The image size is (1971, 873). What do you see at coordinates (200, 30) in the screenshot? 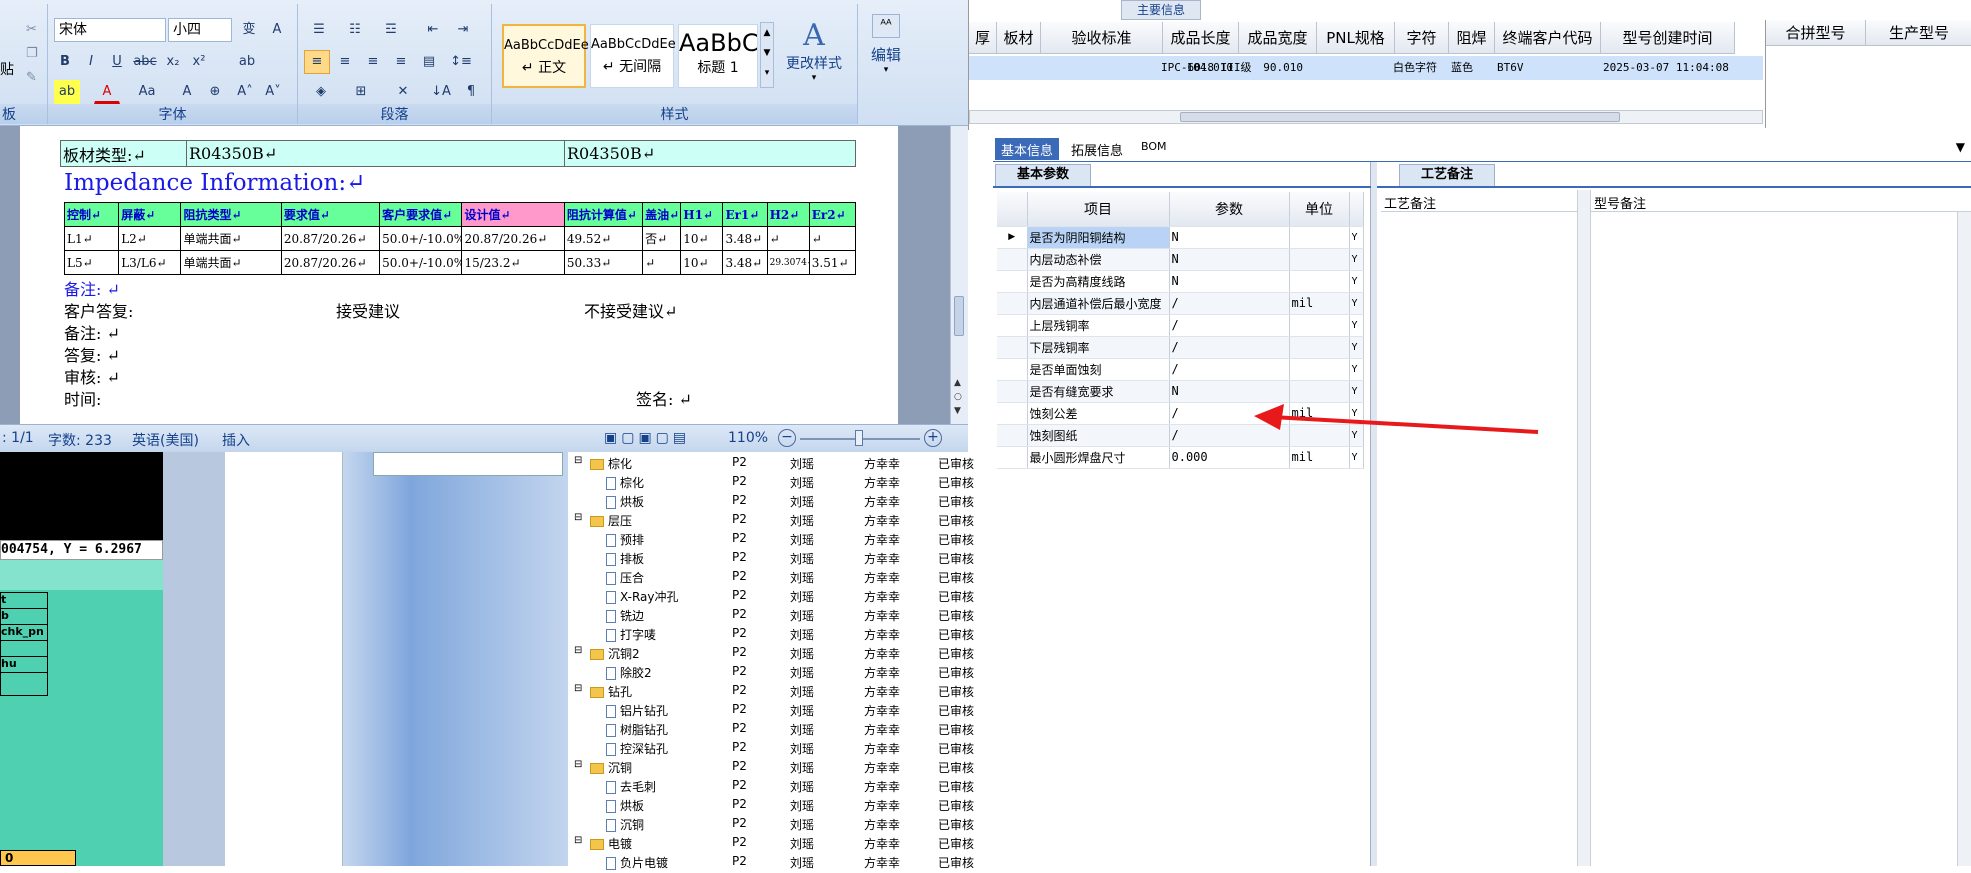
I see `font-size-combo: 小四` at bounding box center [200, 30].